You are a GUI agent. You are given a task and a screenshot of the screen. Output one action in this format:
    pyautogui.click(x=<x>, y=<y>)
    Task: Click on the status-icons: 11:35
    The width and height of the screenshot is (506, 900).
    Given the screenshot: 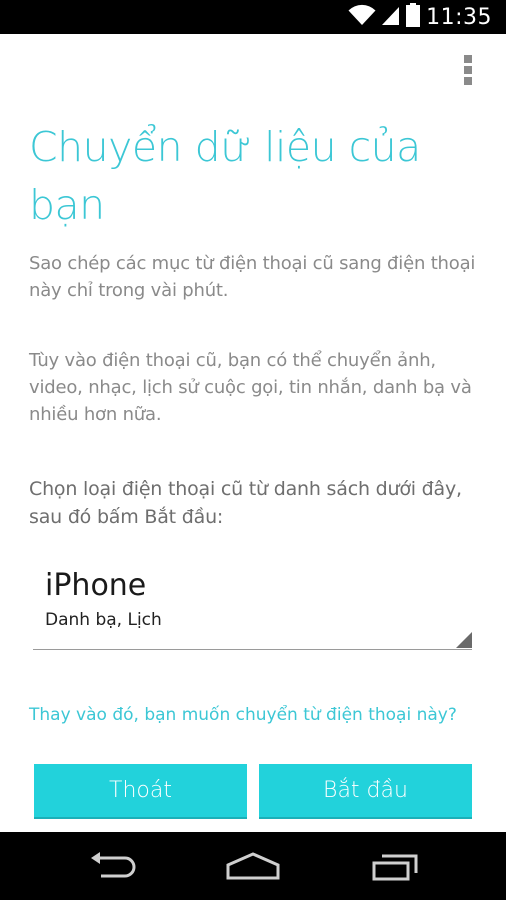 What is the action you would take?
    pyautogui.click(x=420, y=17)
    